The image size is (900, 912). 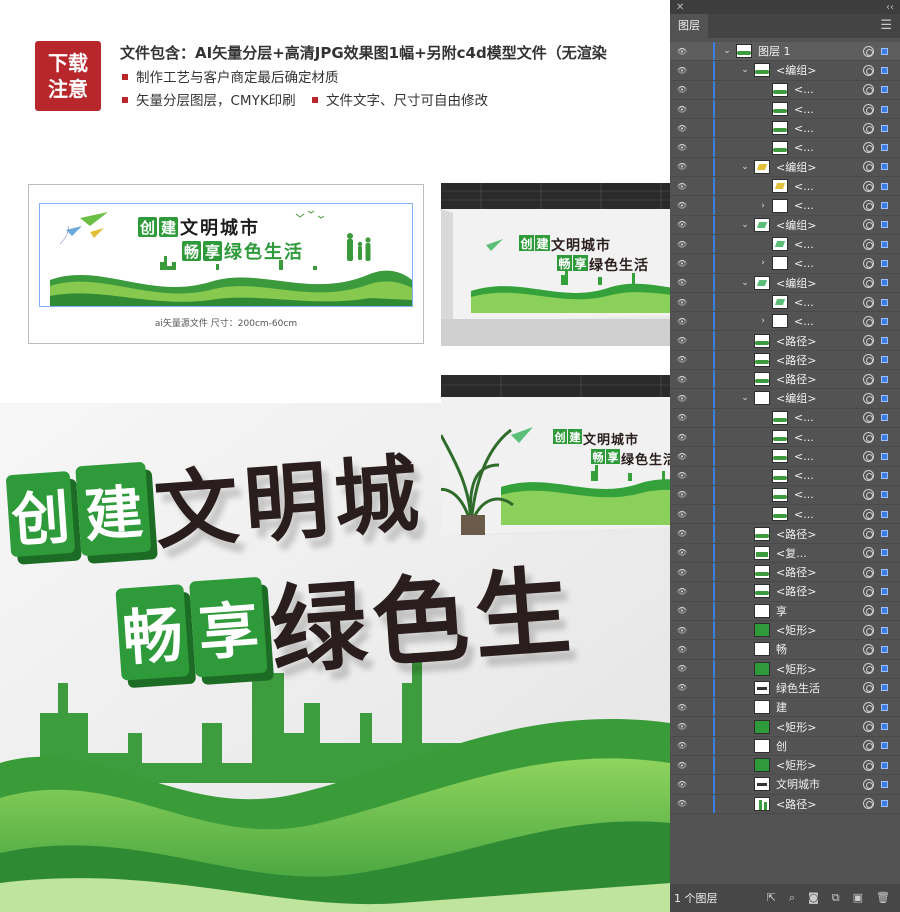 What do you see at coordinates (886, 25) in the screenshot?
I see `panel-menu-icon: ☰` at bounding box center [886, 25].